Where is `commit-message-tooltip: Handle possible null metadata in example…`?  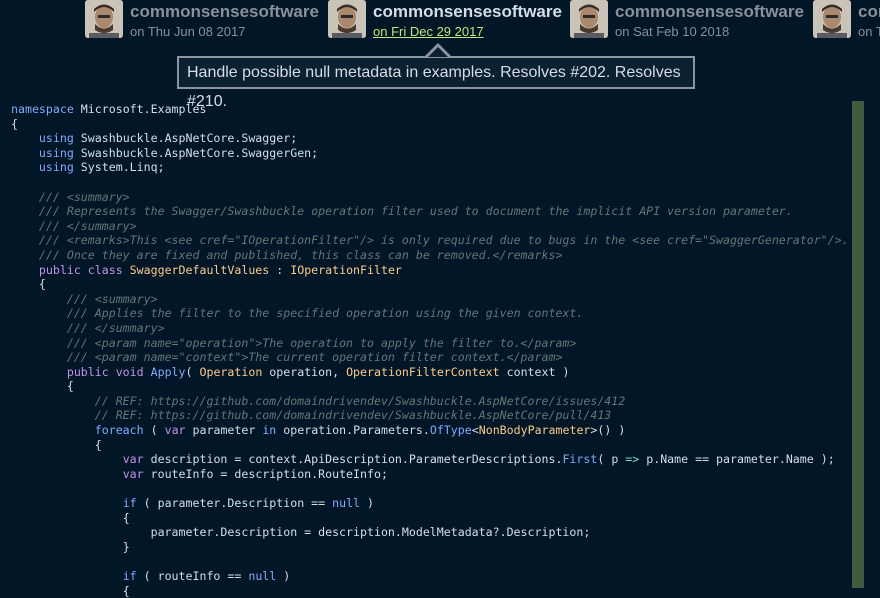
commit-message-tooltip: Handle possible null metadata in example… is located at coordinates (436, 83).